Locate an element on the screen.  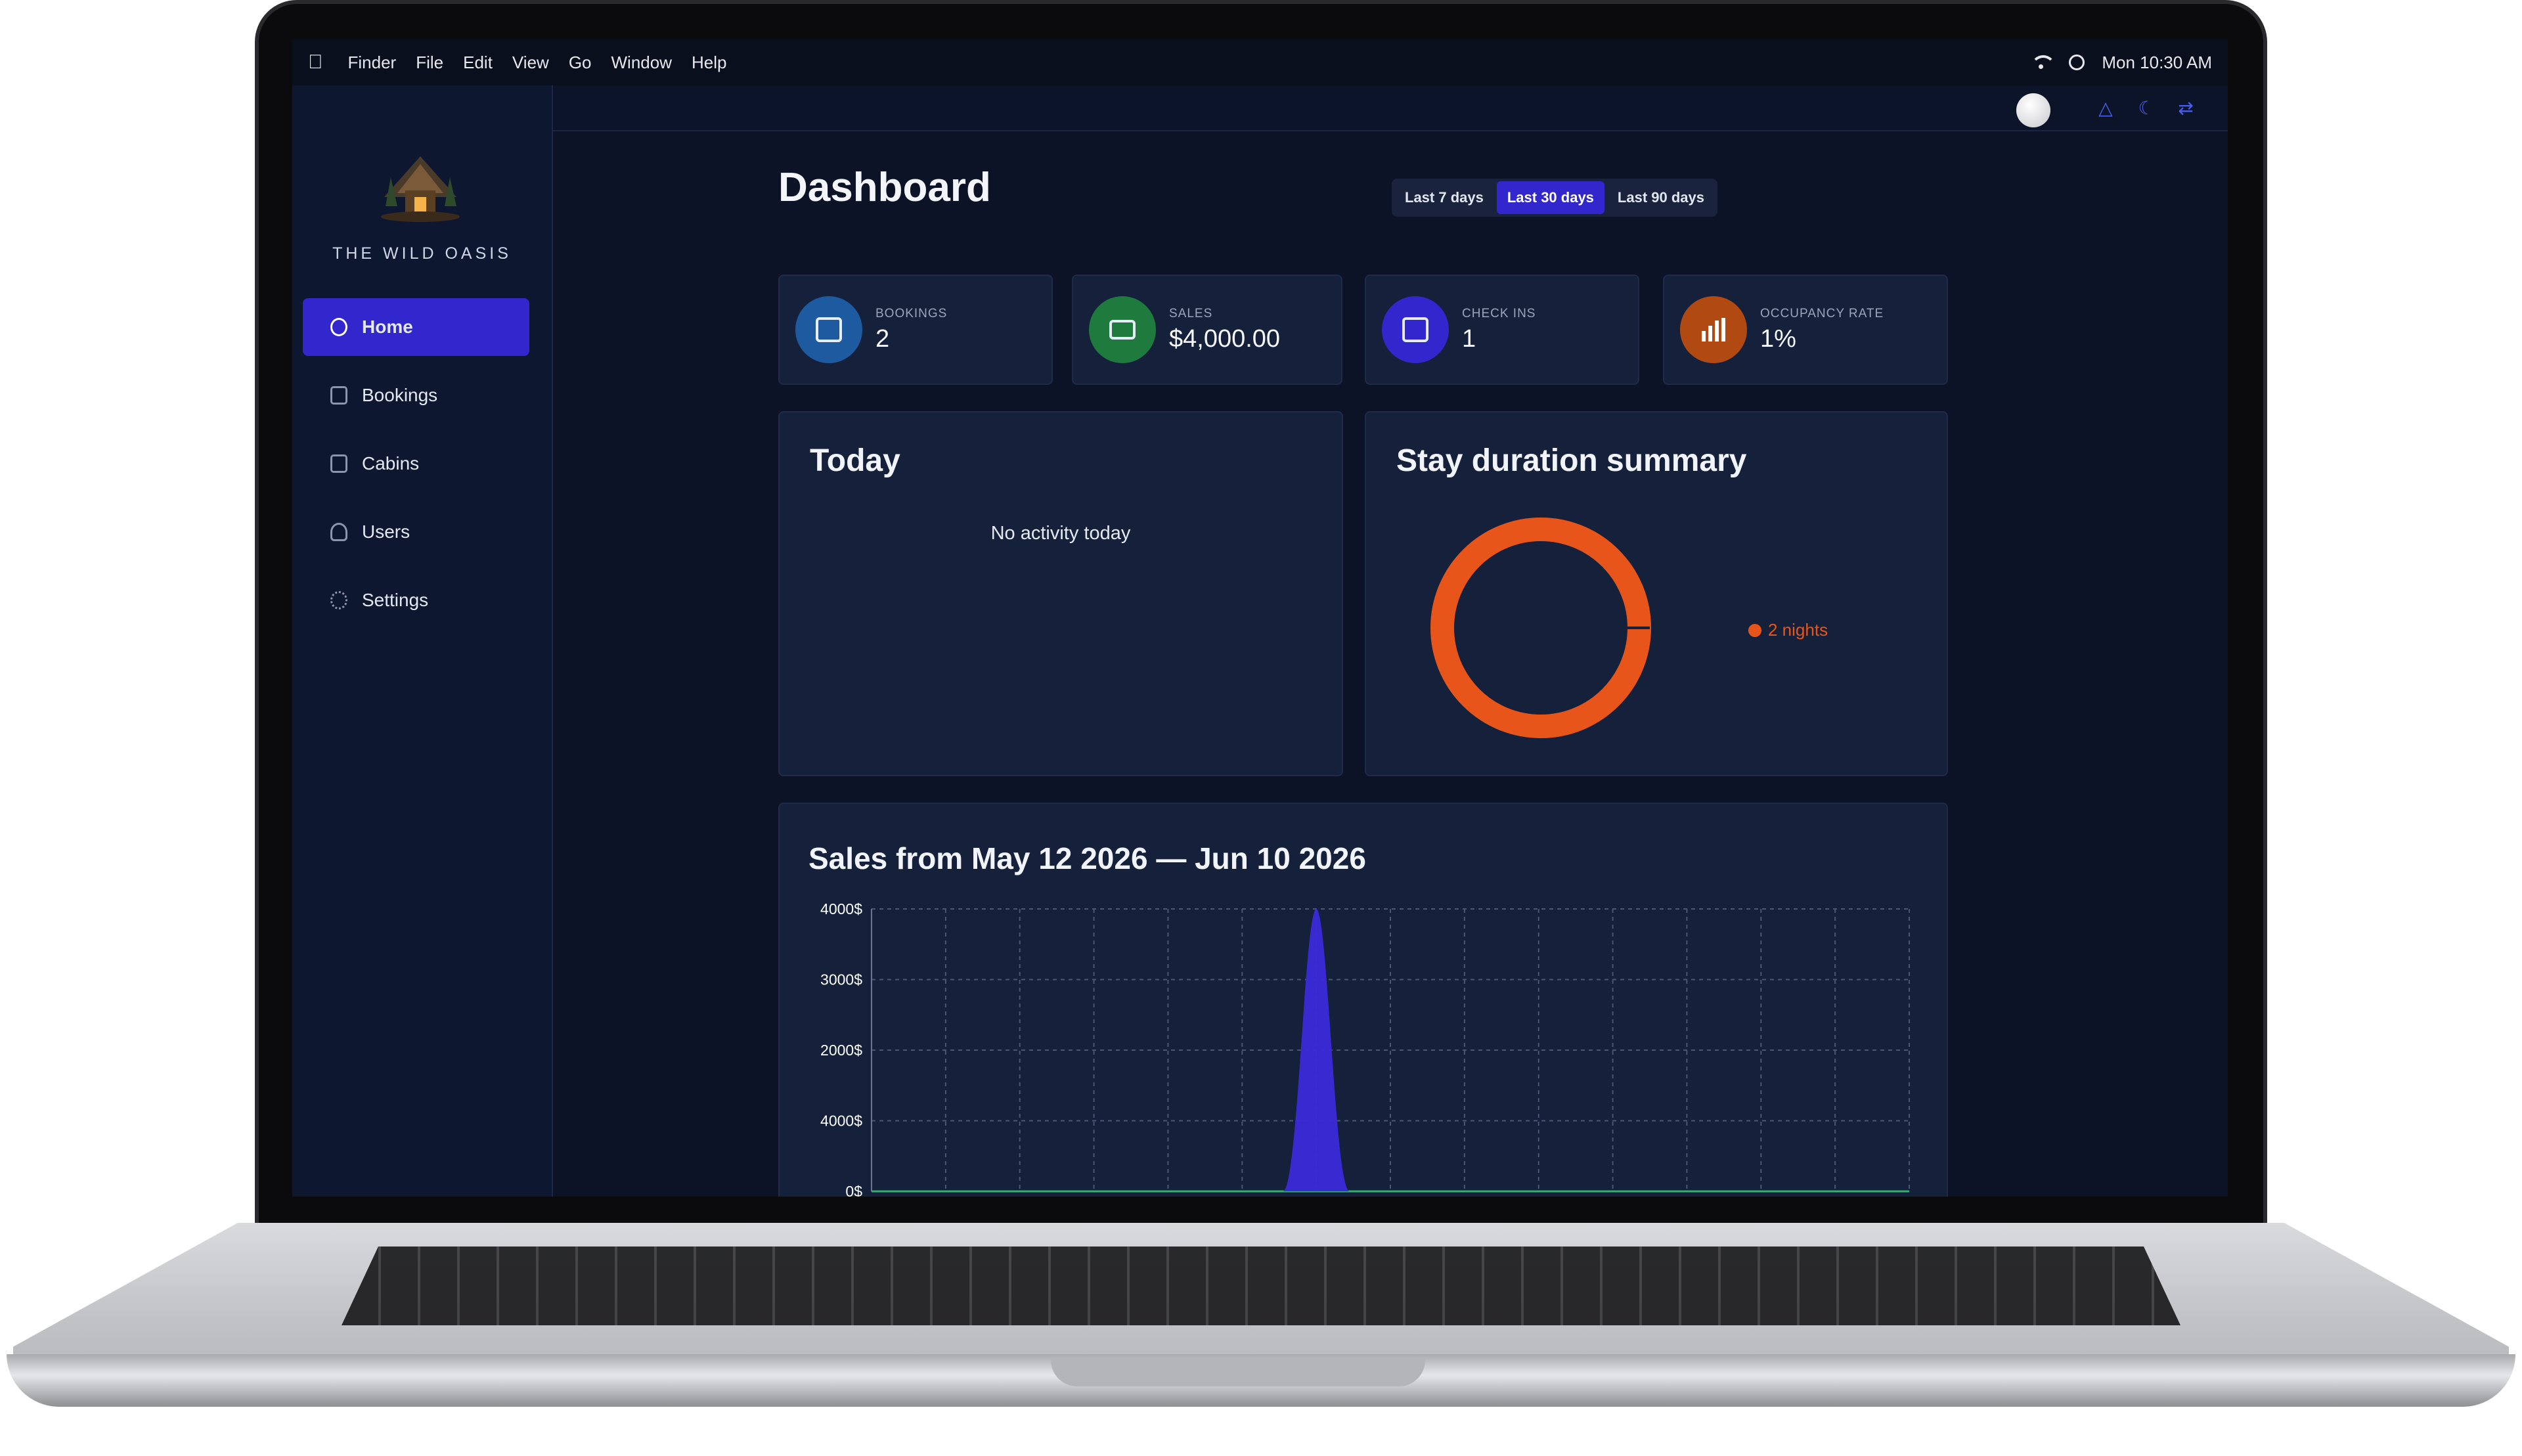
control-center-icon is located at coordinates (2077, 62).